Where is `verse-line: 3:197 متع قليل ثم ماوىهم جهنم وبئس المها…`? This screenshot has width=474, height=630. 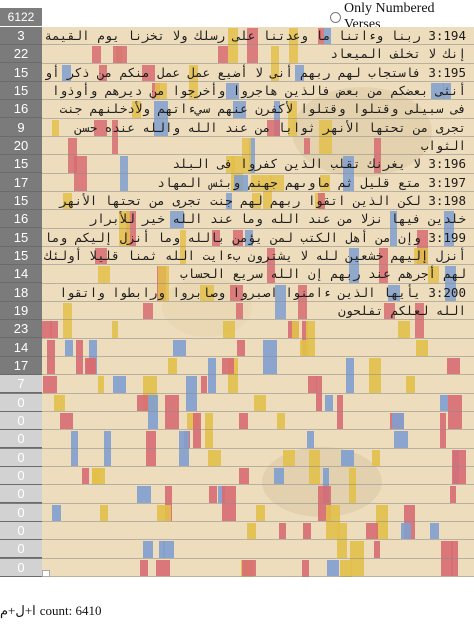
verse-line: 3:197 متع قليل ثم ماوىهم جهنم وبئس المها… is located at coordinates (311, 182).